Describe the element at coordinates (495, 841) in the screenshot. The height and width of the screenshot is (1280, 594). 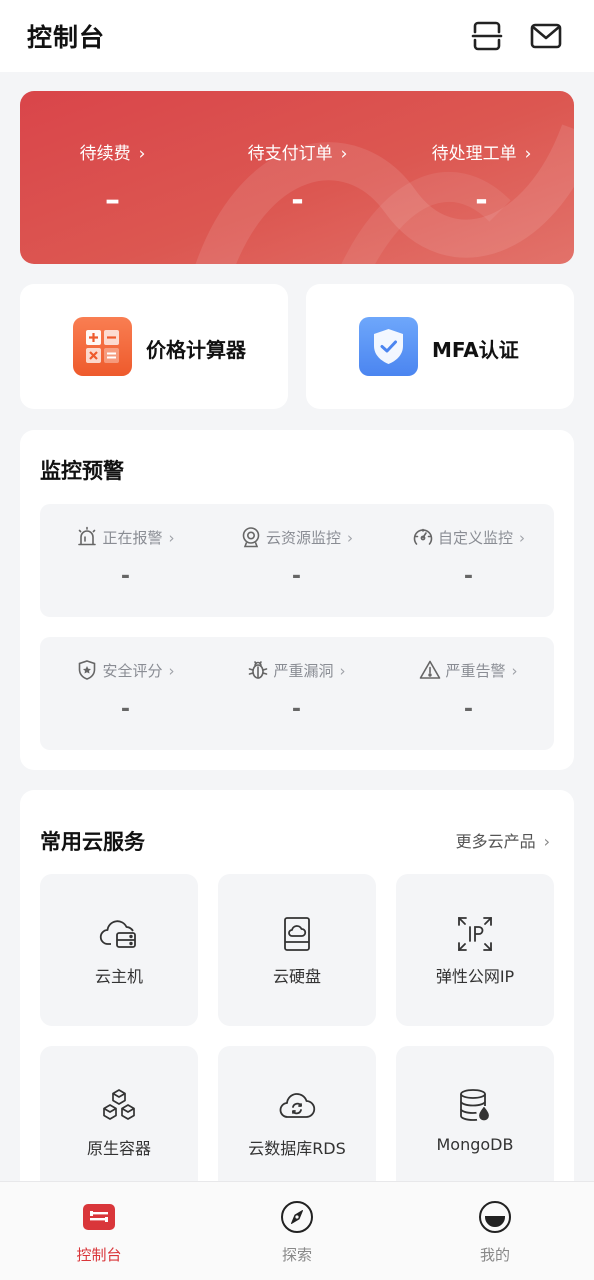
I see `more-products-label: 更多云产品` at that location.